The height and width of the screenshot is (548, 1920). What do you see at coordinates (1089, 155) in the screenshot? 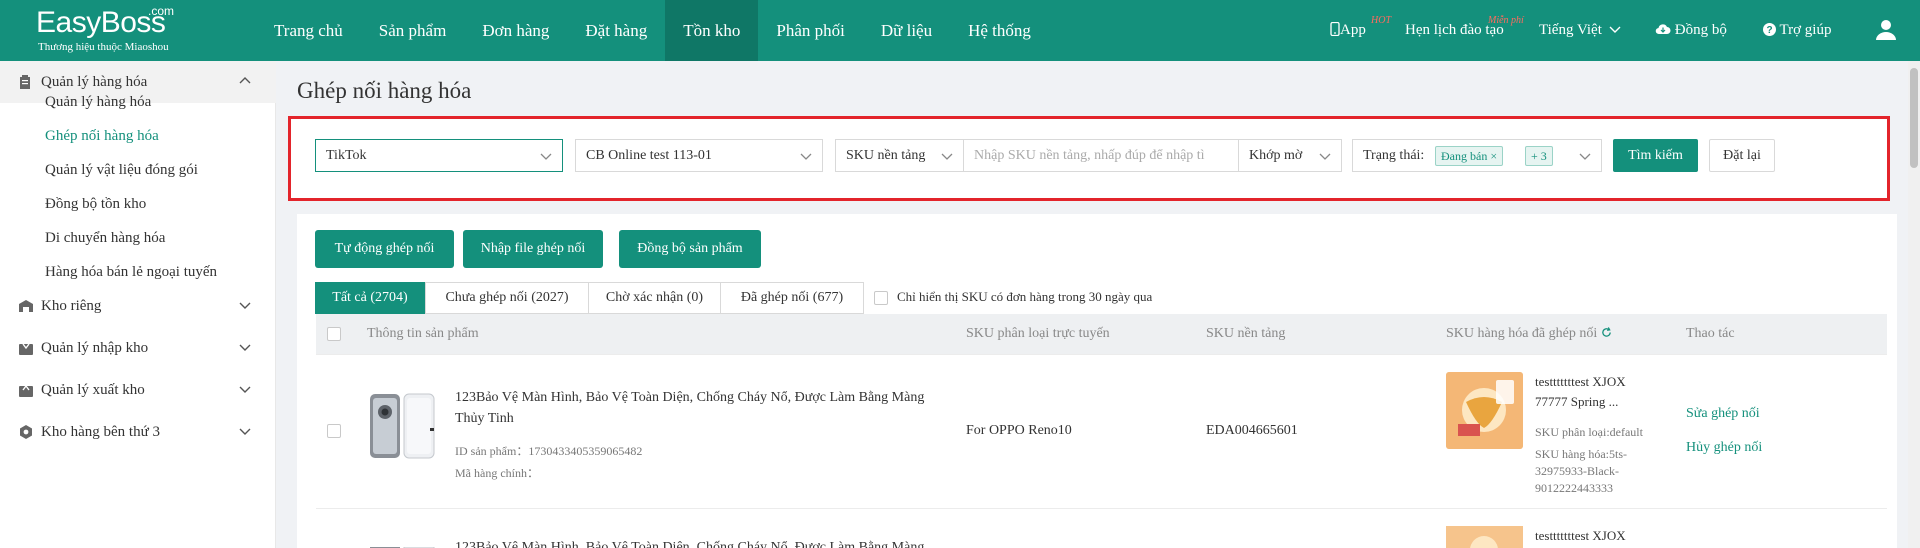
I see `sku-search-placeholder: Nhập SKU nền tảng, nhấp đúp để nhập tì` at bounding box center [1089, 155].